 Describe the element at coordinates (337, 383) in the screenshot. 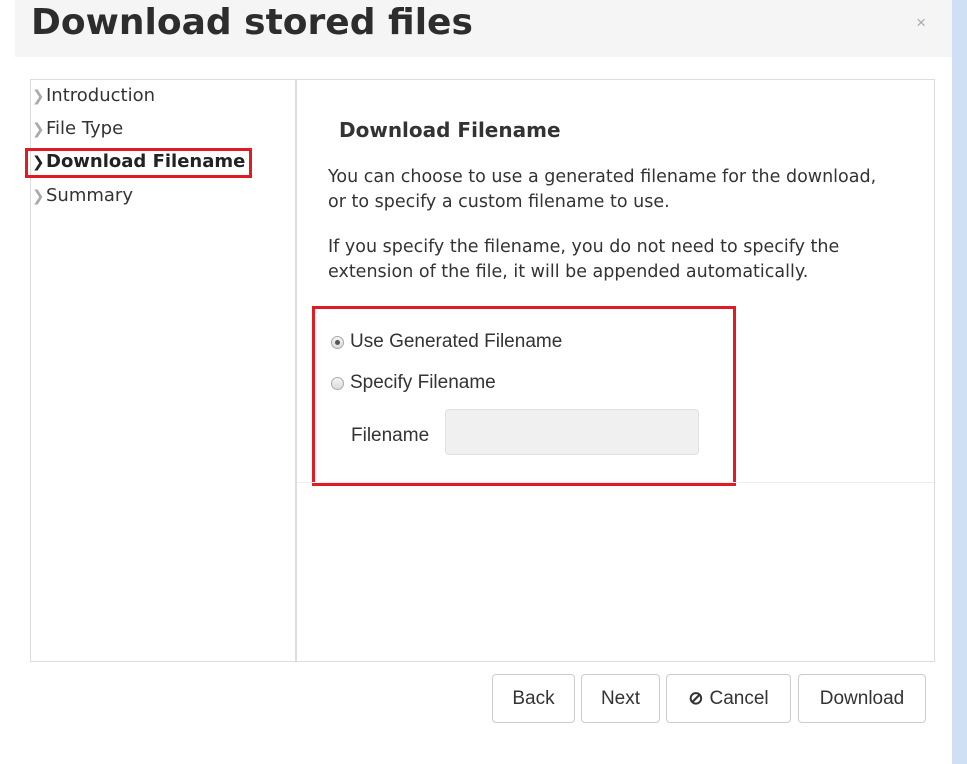

I see `specify-filename-radio` at that location.